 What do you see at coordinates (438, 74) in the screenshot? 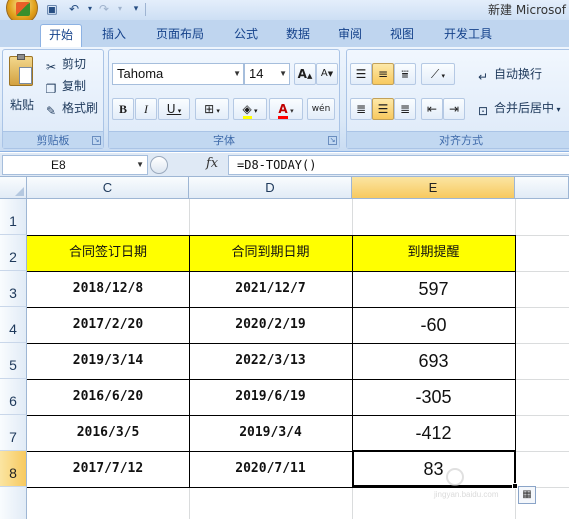
I see `orientation-button: ⟋ ▾` at bounding box center [438, 74].